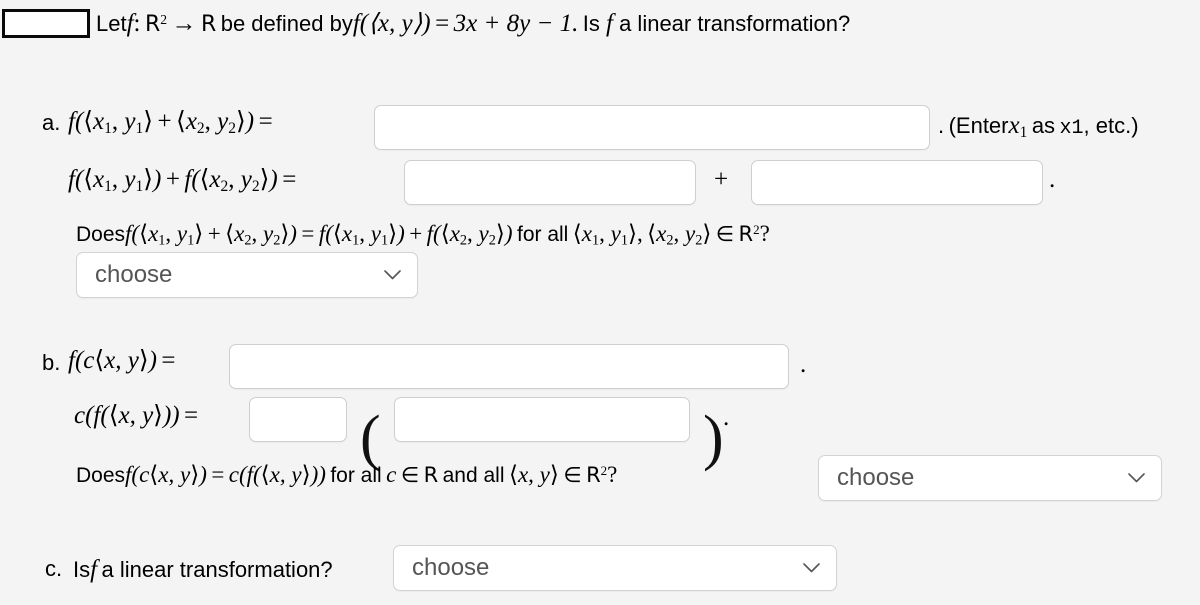 Image resolution: width=1200 pixels, height=605 pixels. Describe the element at coordinates (51, 362) in the screenshot. I see `part-b-label: b.` at that location.